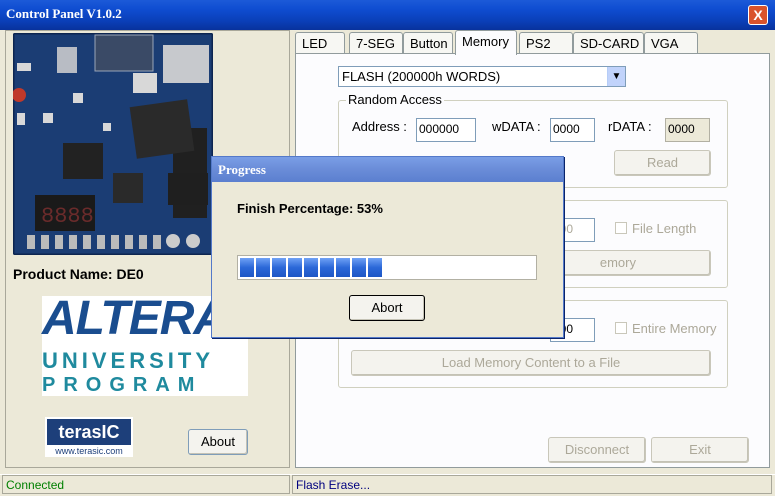 This screenshot has width=775, height=496. What do you see at coordinates (64, 13) in the screenshot?
I see `window-title: Control Panel V1.0.2` at bounding box center [64, 13].